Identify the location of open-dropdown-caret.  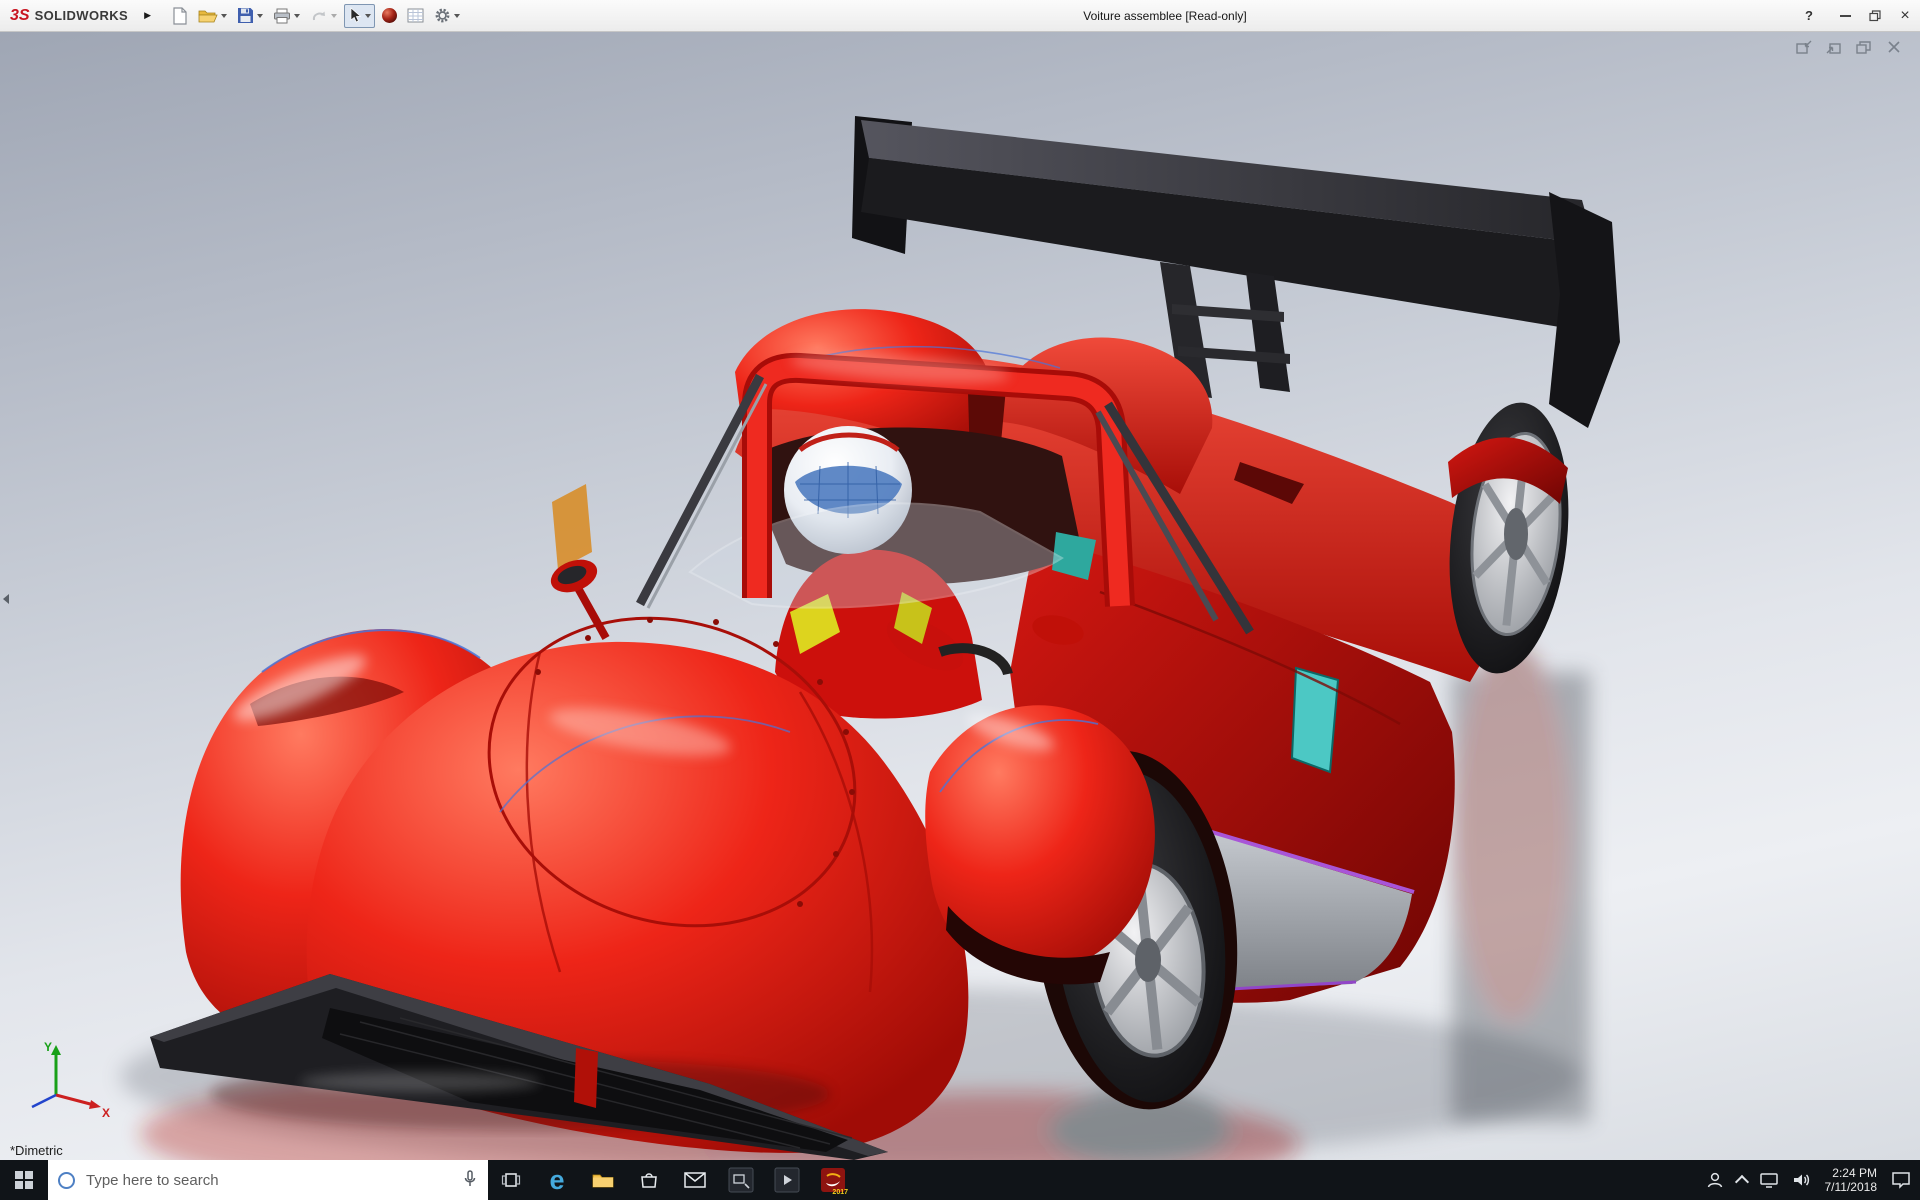
(224, 15).